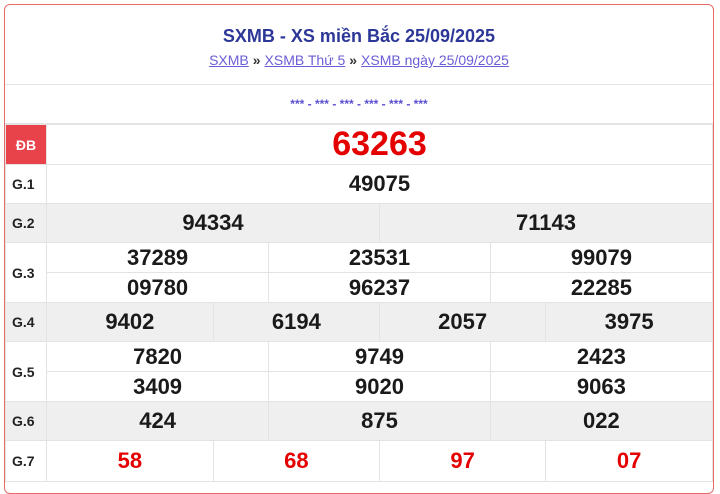 The height and width of the screenshot is (494, 720). Describe the element at coordinates (296, 461) in the screenshot. I see `prize-number: 68` at that location.